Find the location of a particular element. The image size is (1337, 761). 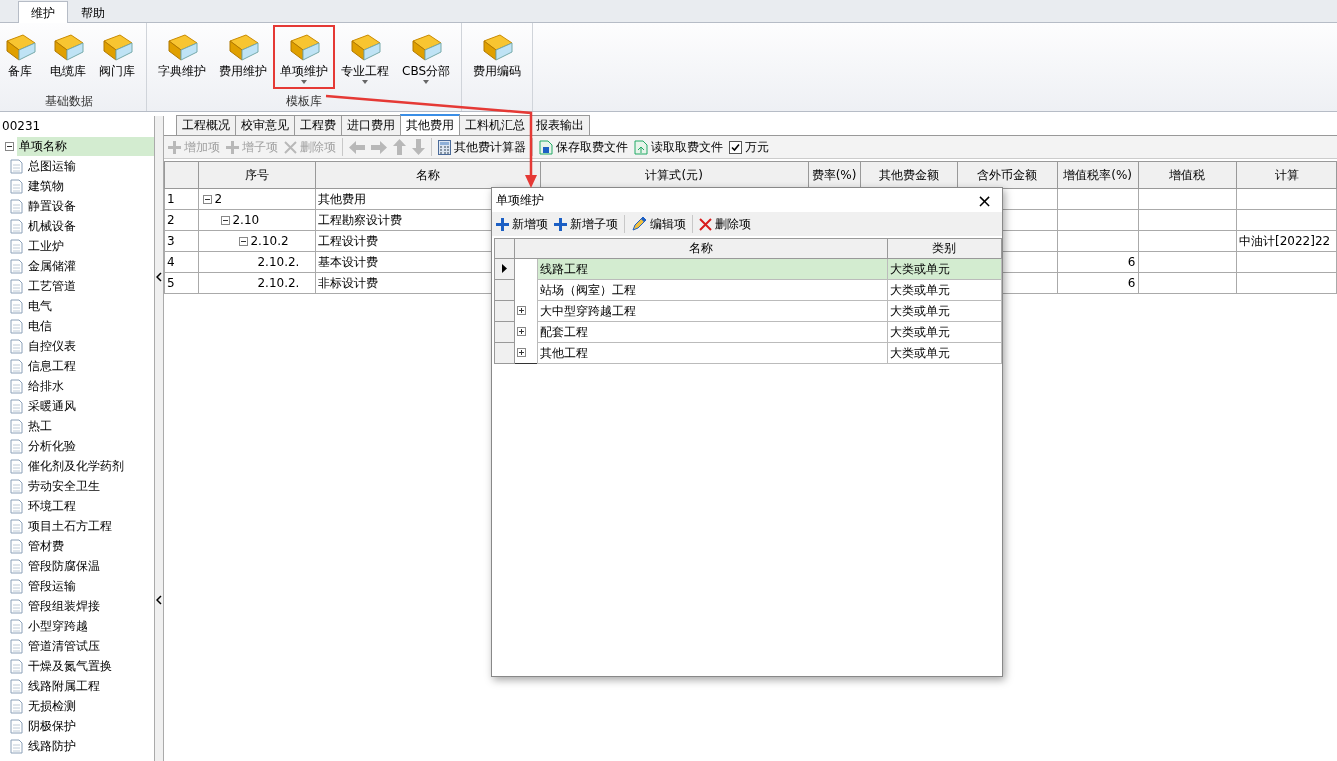

tree-item: 管段运输 is located at coordinates (52, 586).